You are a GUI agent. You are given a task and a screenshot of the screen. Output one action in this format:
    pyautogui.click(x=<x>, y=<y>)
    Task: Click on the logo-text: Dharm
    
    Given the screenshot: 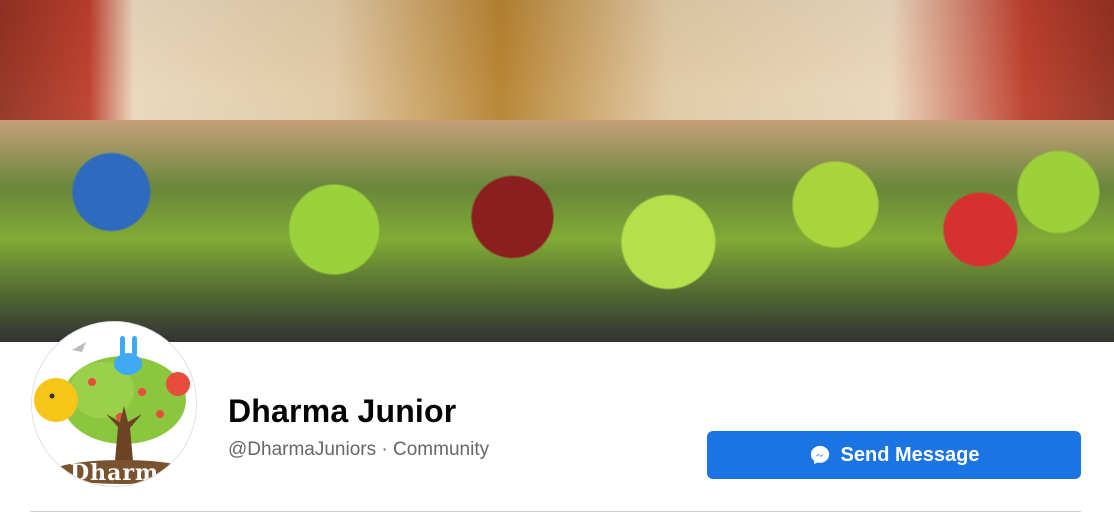 What is the action you would take?
    pyautogui.click(x=115, y=473)
    